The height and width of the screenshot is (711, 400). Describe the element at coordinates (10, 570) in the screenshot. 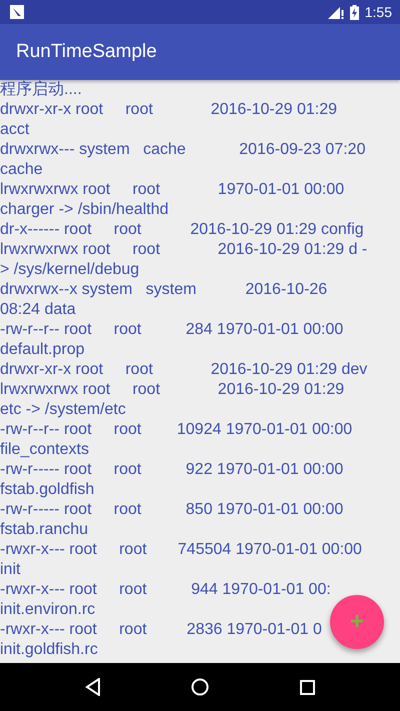

I see `log-line: init` at that location.